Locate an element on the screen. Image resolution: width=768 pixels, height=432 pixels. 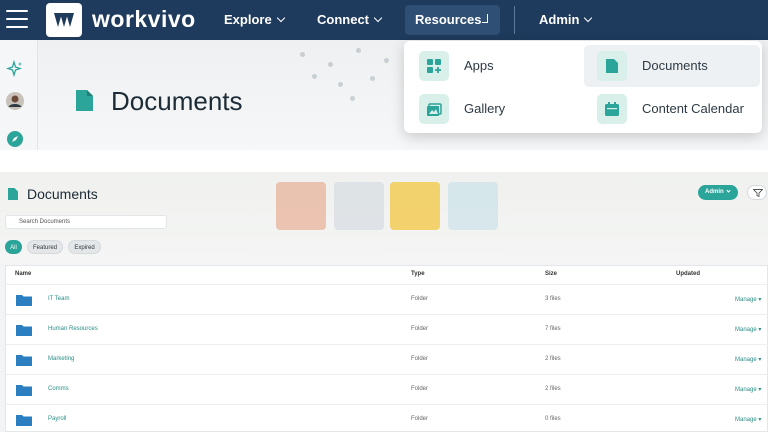
dropdown-item-documents-label: Documents is located at coordinates (675, 65).